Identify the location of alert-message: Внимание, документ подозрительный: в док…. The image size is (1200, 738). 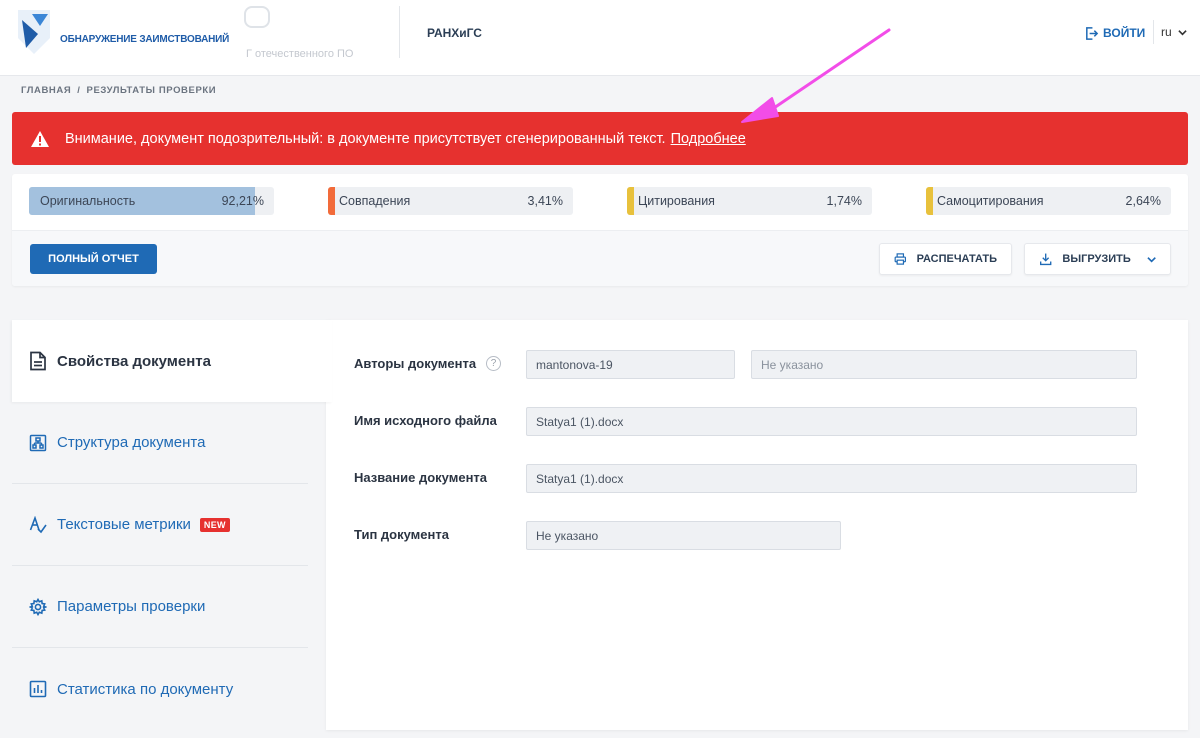
(365, 138).